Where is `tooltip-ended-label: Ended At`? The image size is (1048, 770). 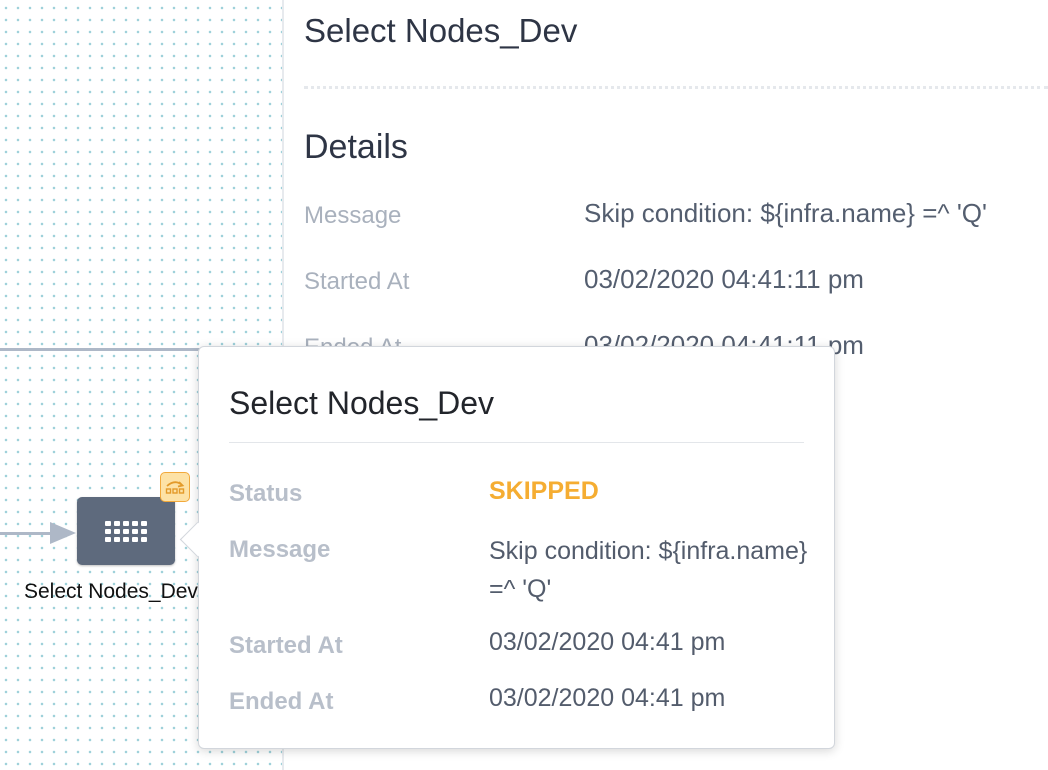
tooltip-ended-label: Ended At is located at coordinates (281, 701).